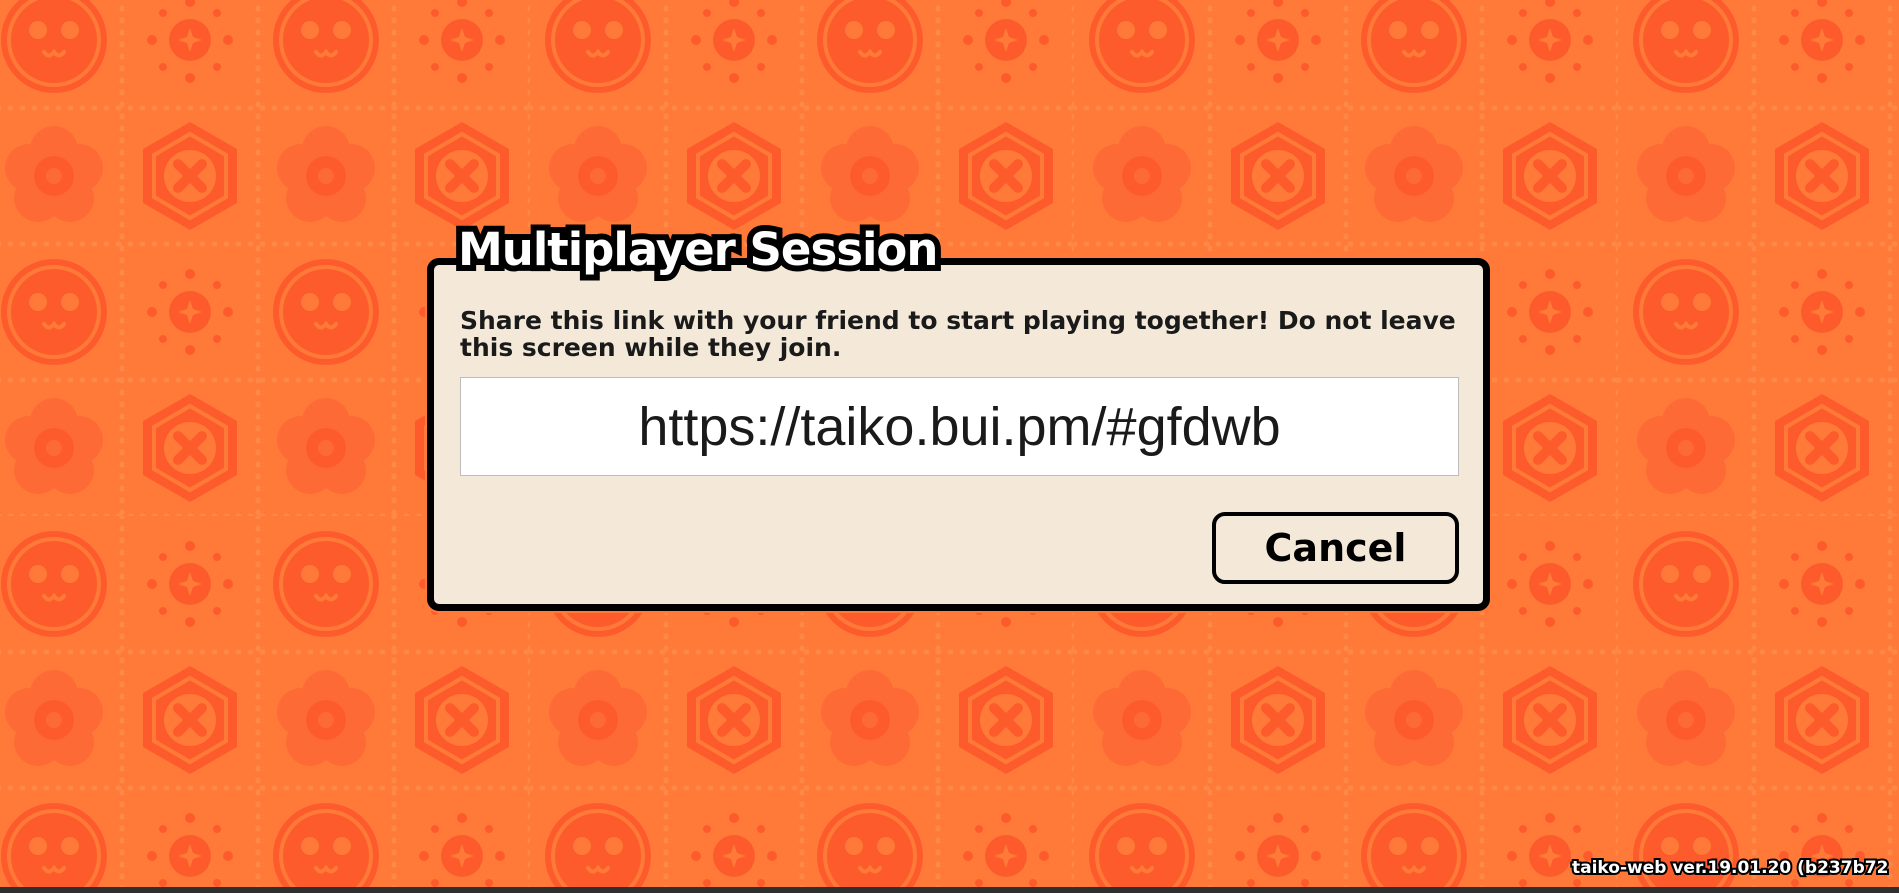 This screenshot has height=893, width=1899. What do you see at coordinates (1730, 868) in the screenshot?
I see `version-label: taiko-web ver.19.01.20 (b237b72` at bounding box center [1730, 868].